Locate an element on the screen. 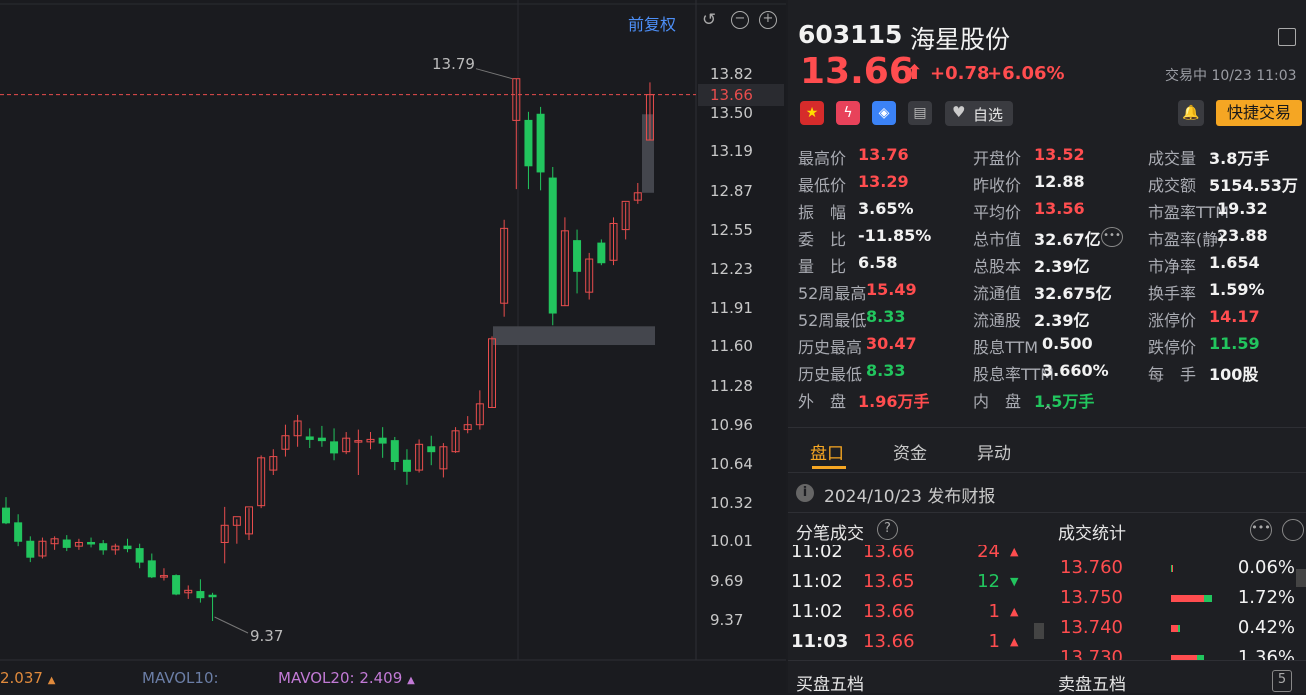 This screenshot has height=695, width=1306. quote-field-label: 换手率 is located at coordinates (1172, 293).